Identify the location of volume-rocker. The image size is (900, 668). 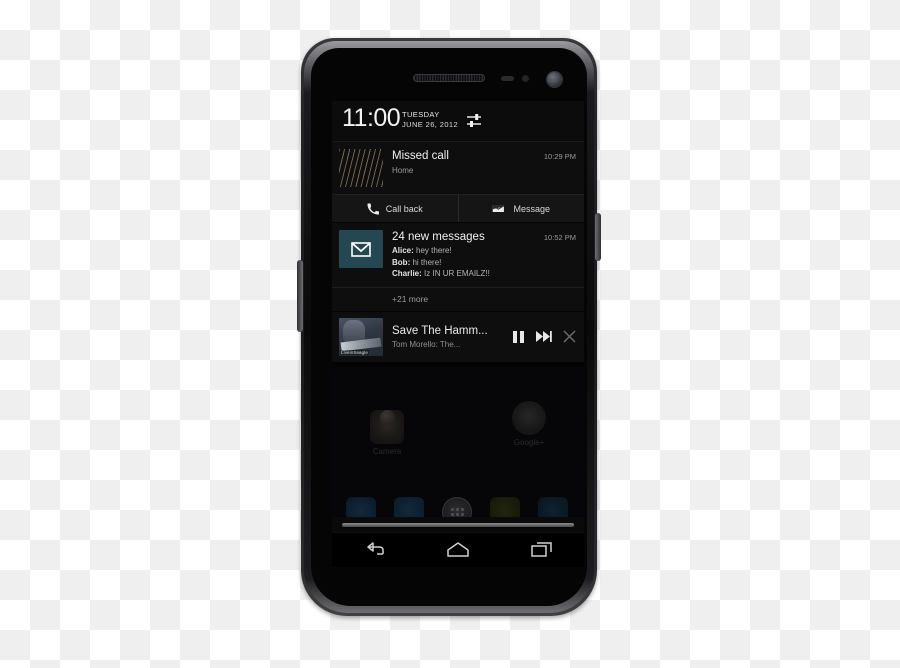
(300, 296).